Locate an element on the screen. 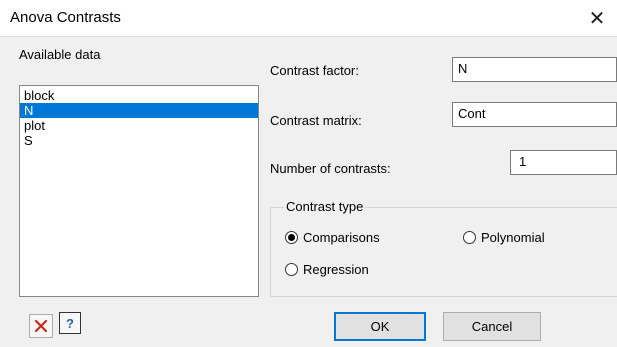 The width and height of the screenshot is (617, 347). cancel-button: Cancel is located at coordinates (492, 326).